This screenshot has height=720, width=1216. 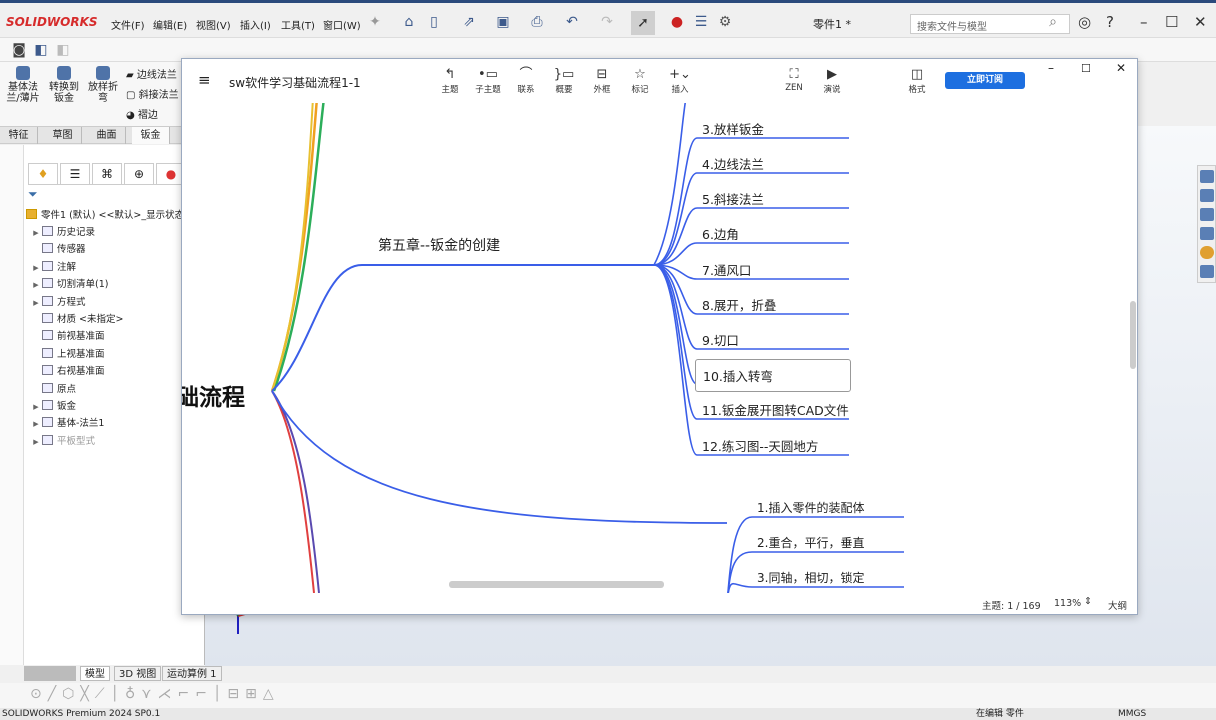 What do you see at coordinates (760, 445) in the screenshot?
I see `topic-item: 12.练习图--天圆地方` at bounding box center [760, 445].